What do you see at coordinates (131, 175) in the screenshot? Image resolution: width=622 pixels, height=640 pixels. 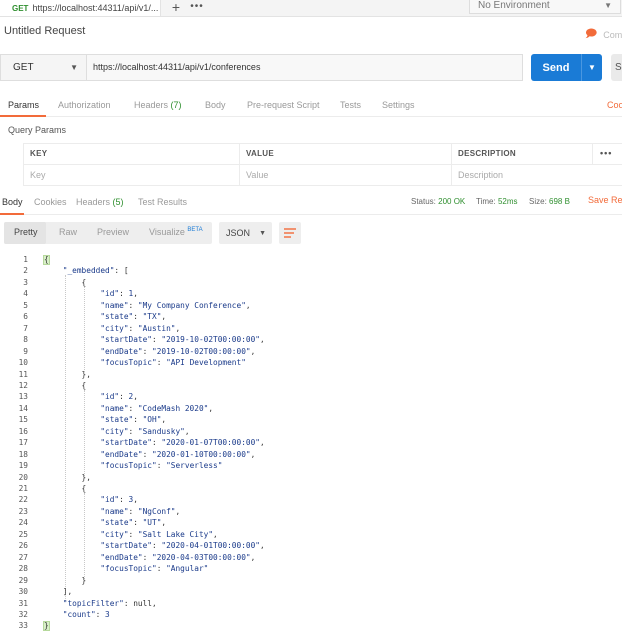 I see `key-input: Key` at bounding box center [131, 175].